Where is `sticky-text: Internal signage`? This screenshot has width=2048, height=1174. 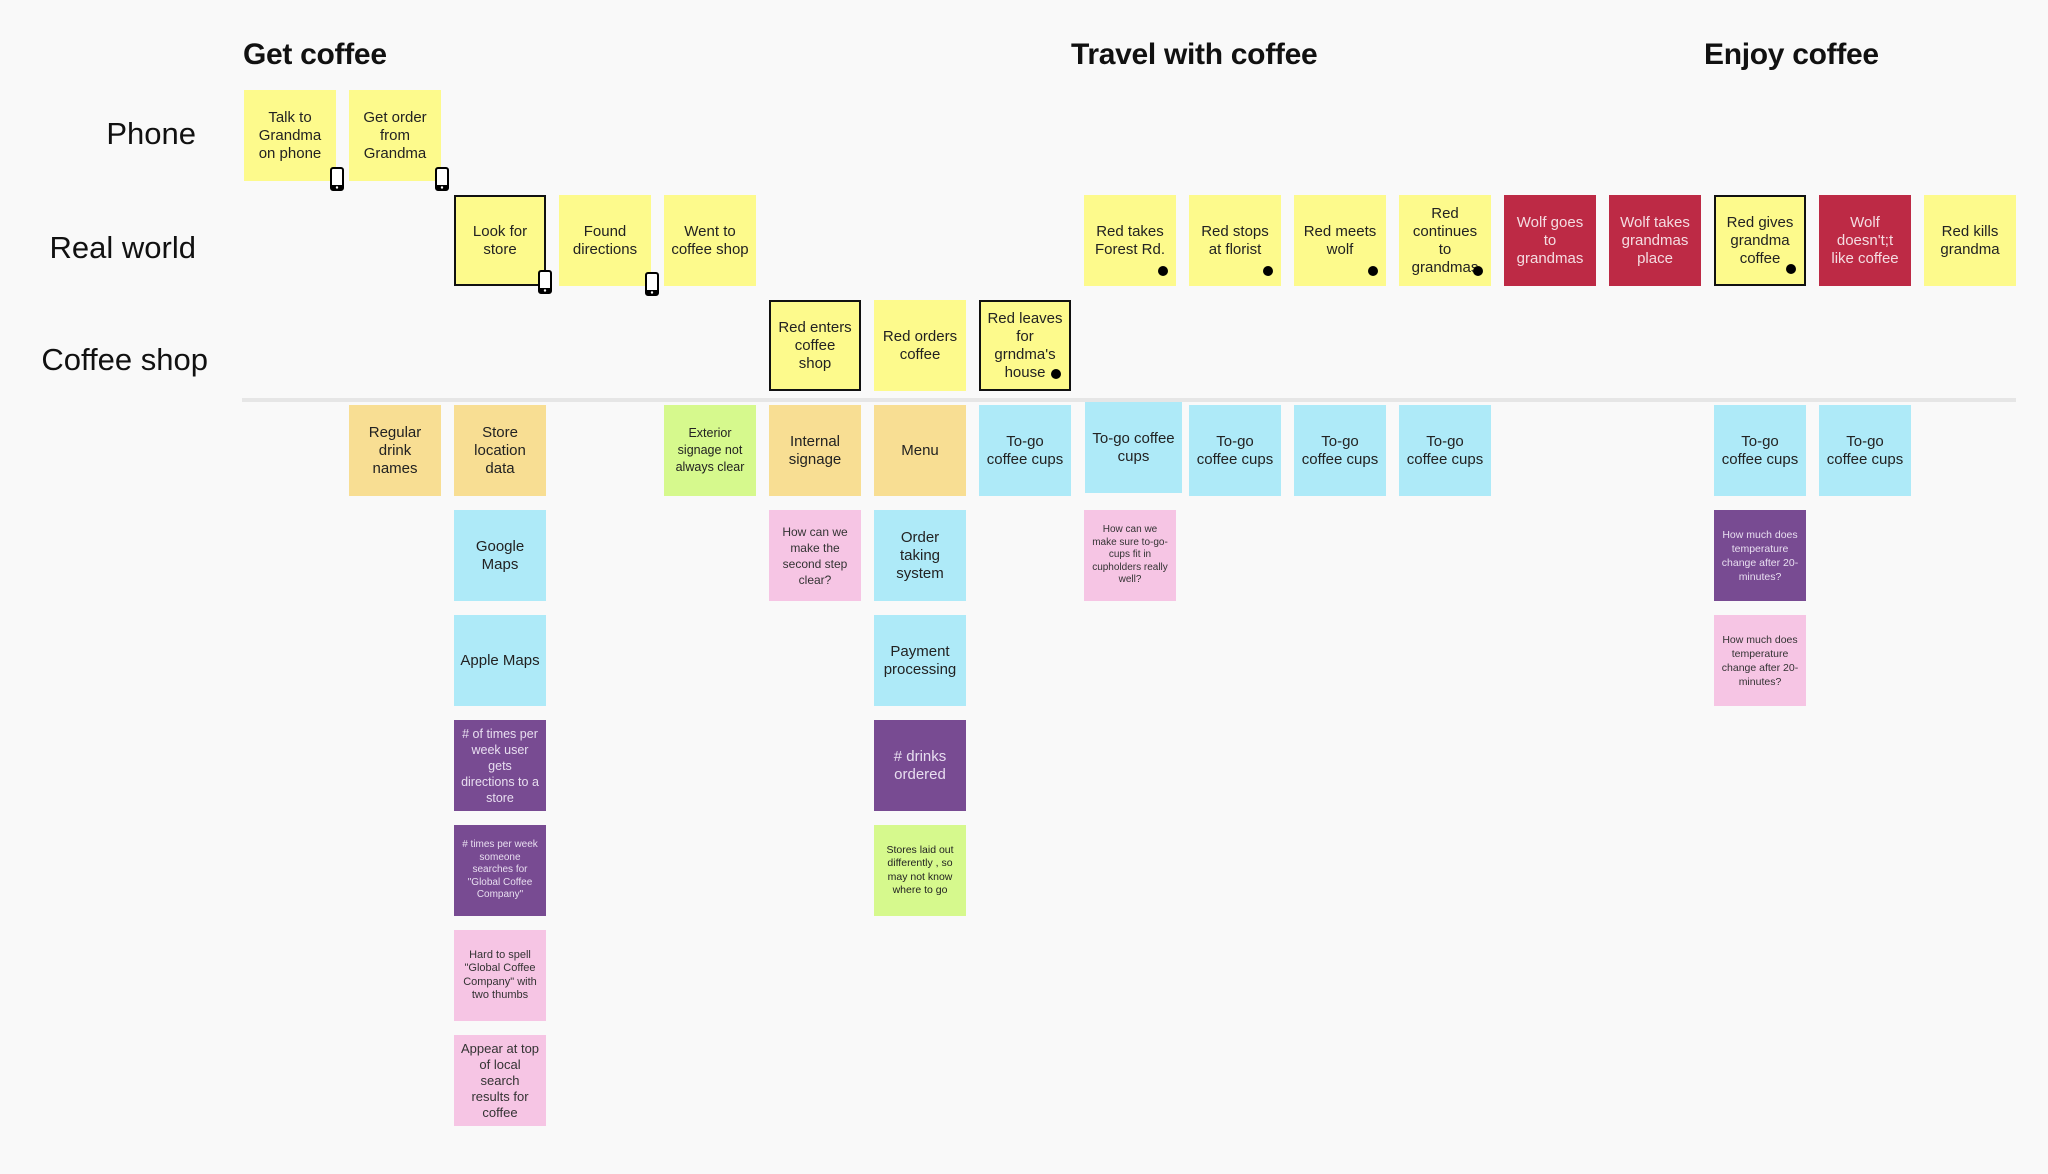 sticky-text: Internal signage is located at coordinates (815, 450).